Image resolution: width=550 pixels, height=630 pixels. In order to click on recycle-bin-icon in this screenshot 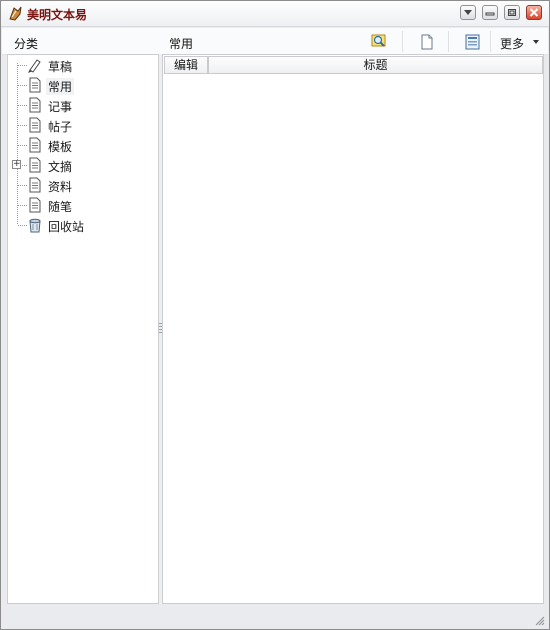, I will do `click(35, 225)`.